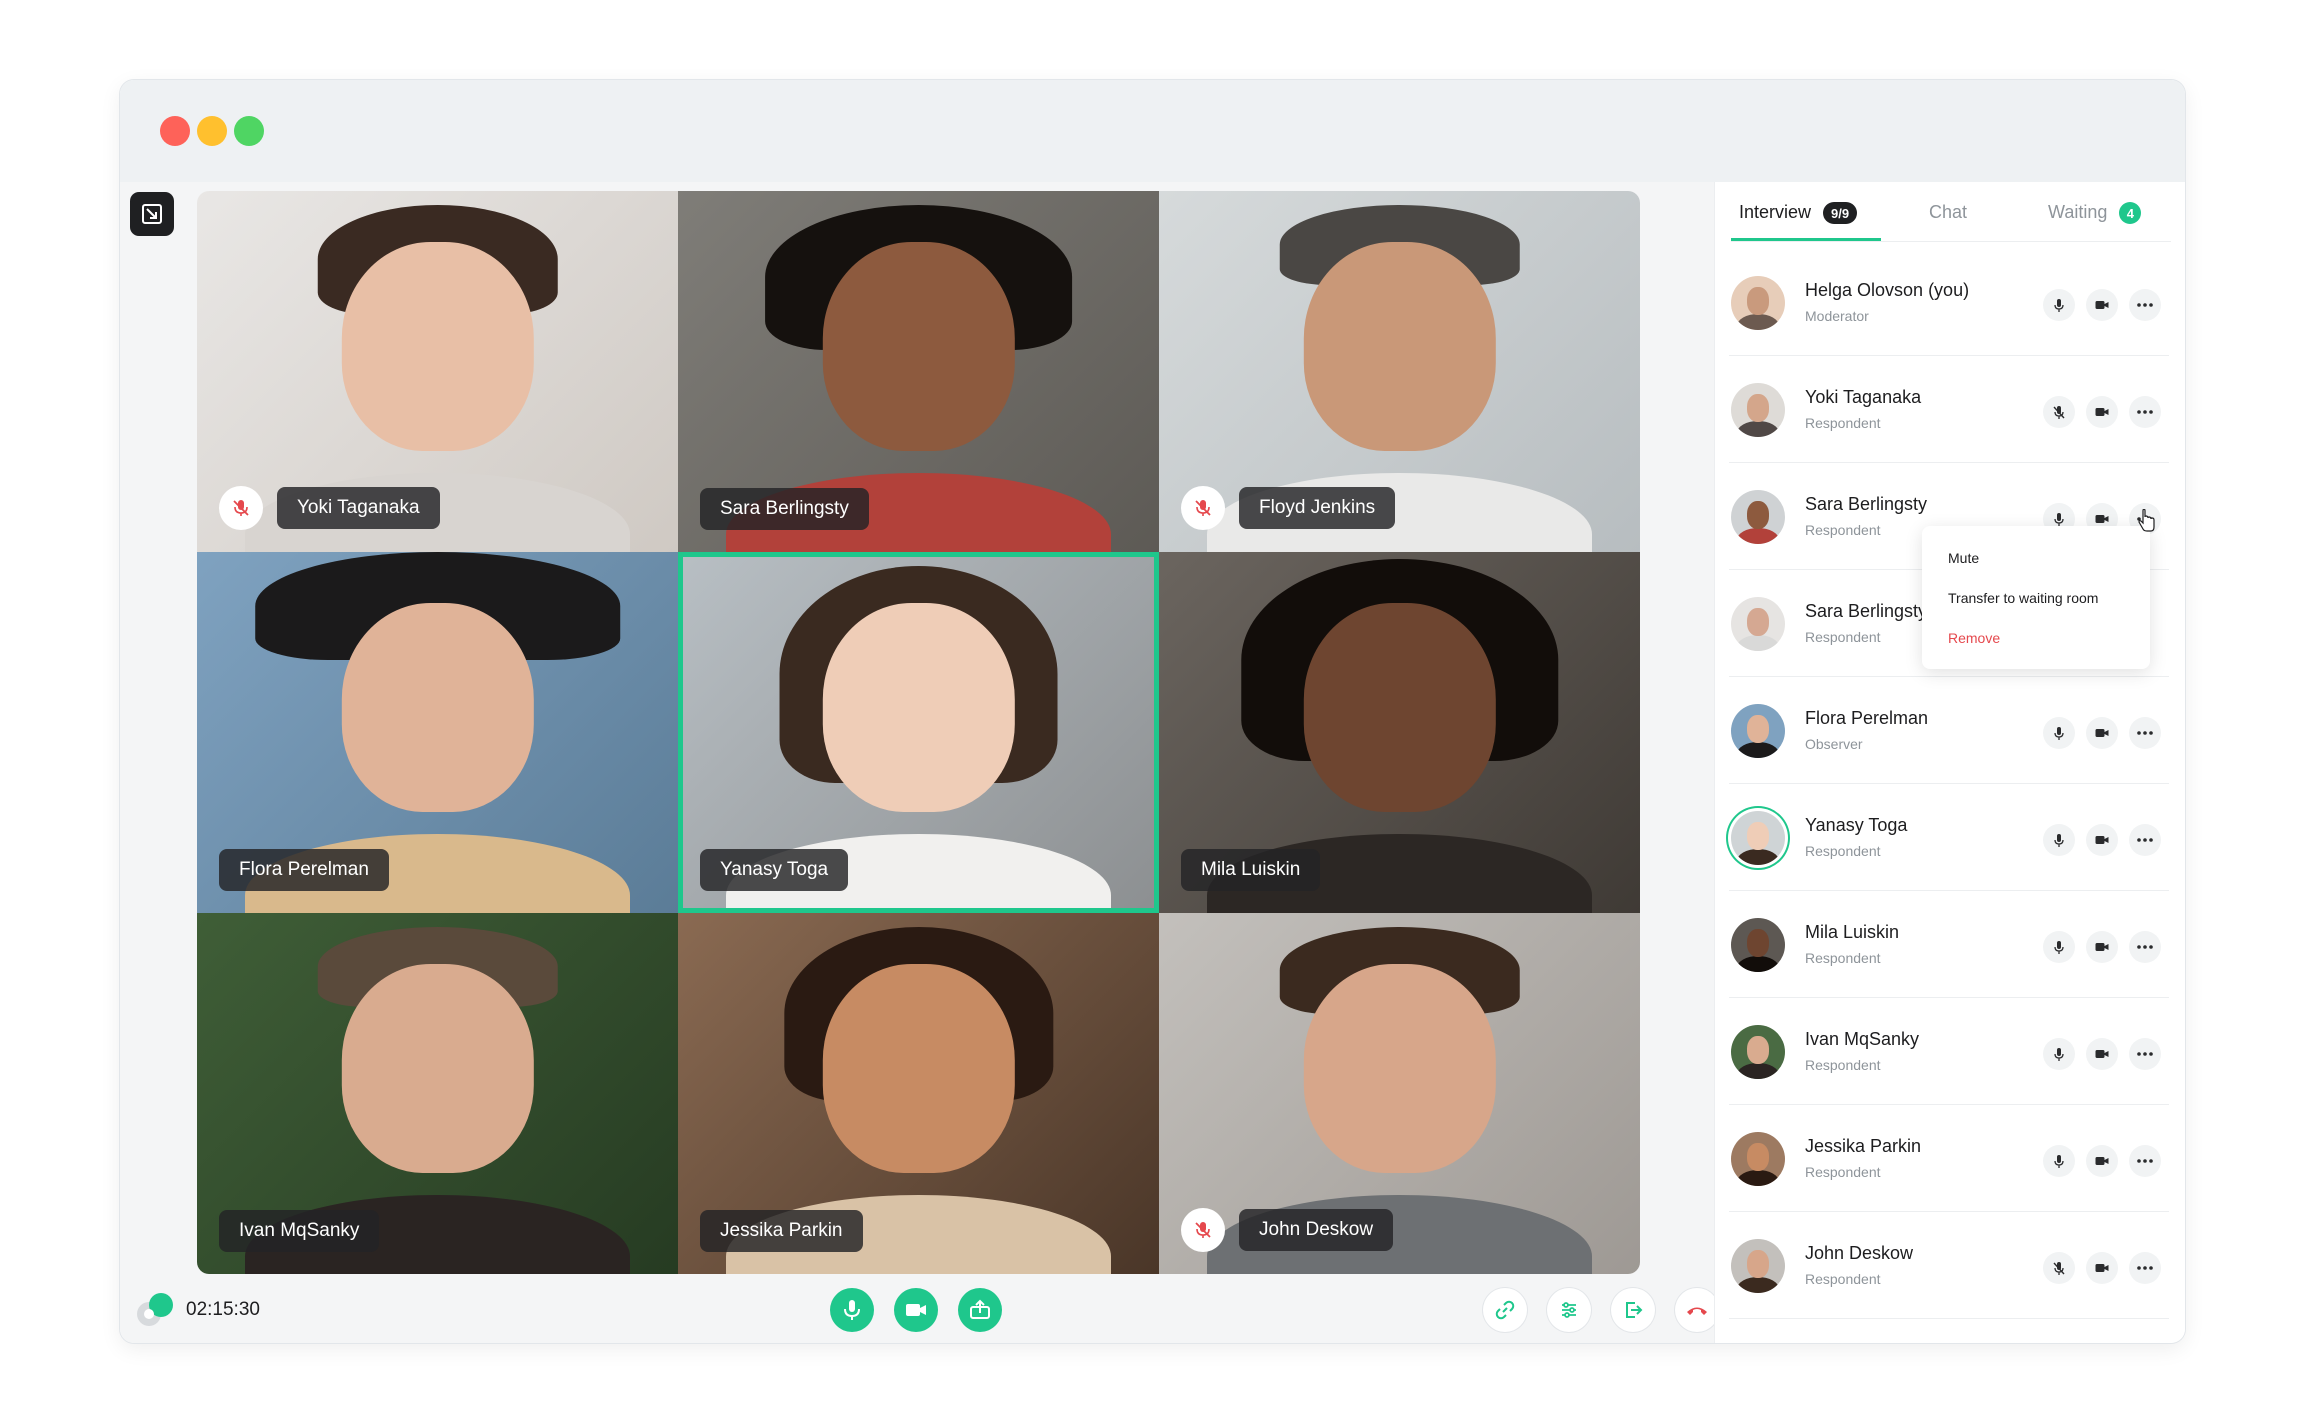 The height and width of the screenshot is (1418, 2300). I want to click on leave-icon, so click(1634, 1310).